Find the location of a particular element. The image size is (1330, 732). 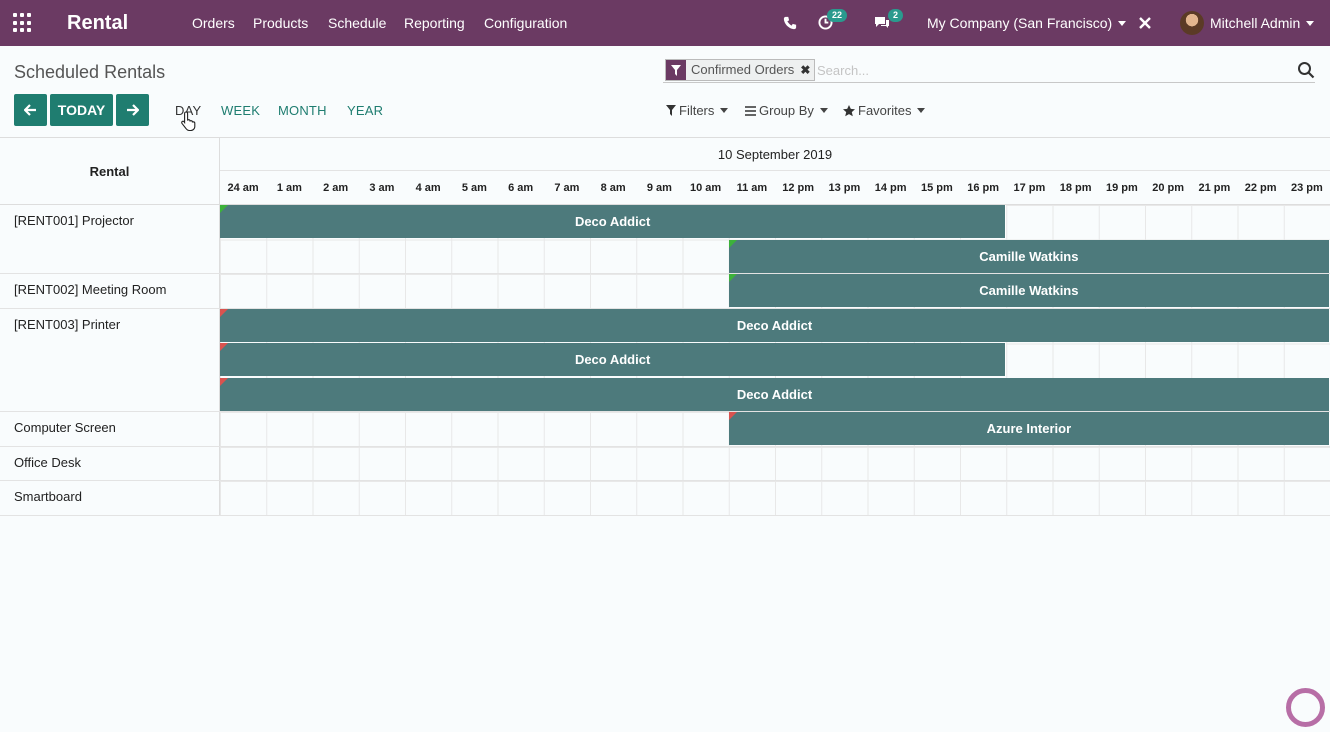

hour-label: 21 pm is located at coordinates (1214, 188).